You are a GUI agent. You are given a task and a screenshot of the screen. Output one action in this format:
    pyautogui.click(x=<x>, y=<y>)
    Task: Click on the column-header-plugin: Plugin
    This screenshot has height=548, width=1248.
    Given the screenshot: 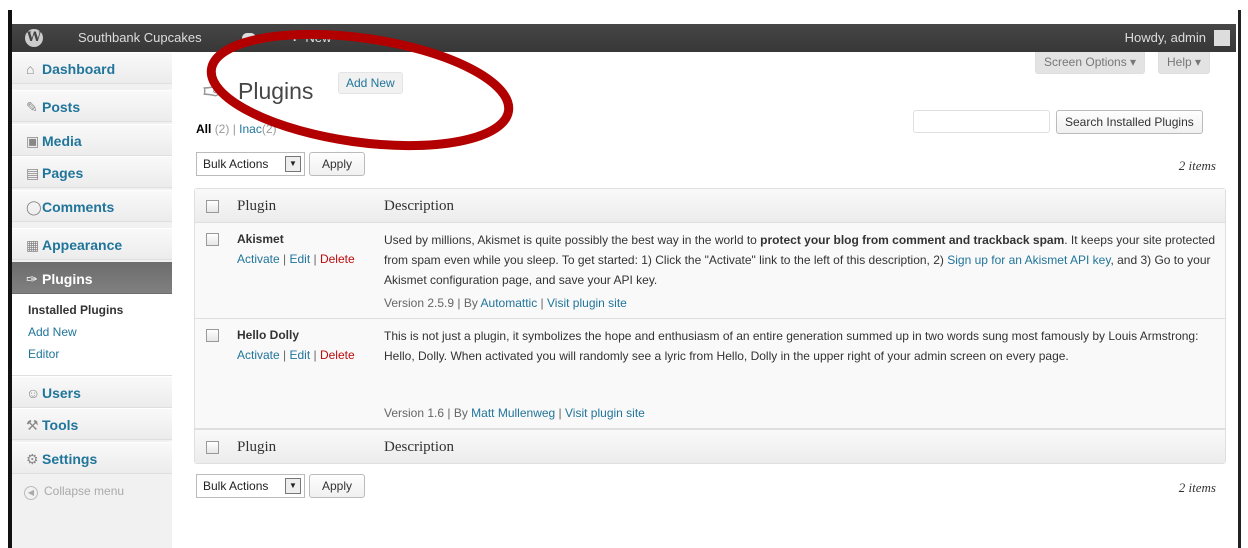 What is the action you would take?
    pyautogui.click(x=256, y=206)
    